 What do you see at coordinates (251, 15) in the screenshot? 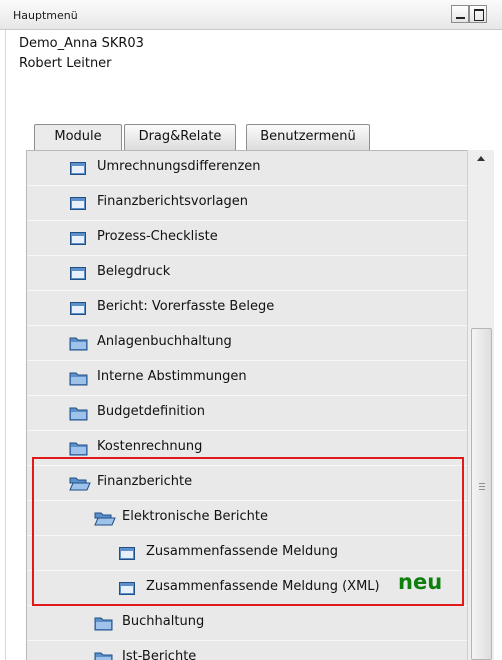
I see `title-bar: Hauptmenü` at bounding box center [251, 15].